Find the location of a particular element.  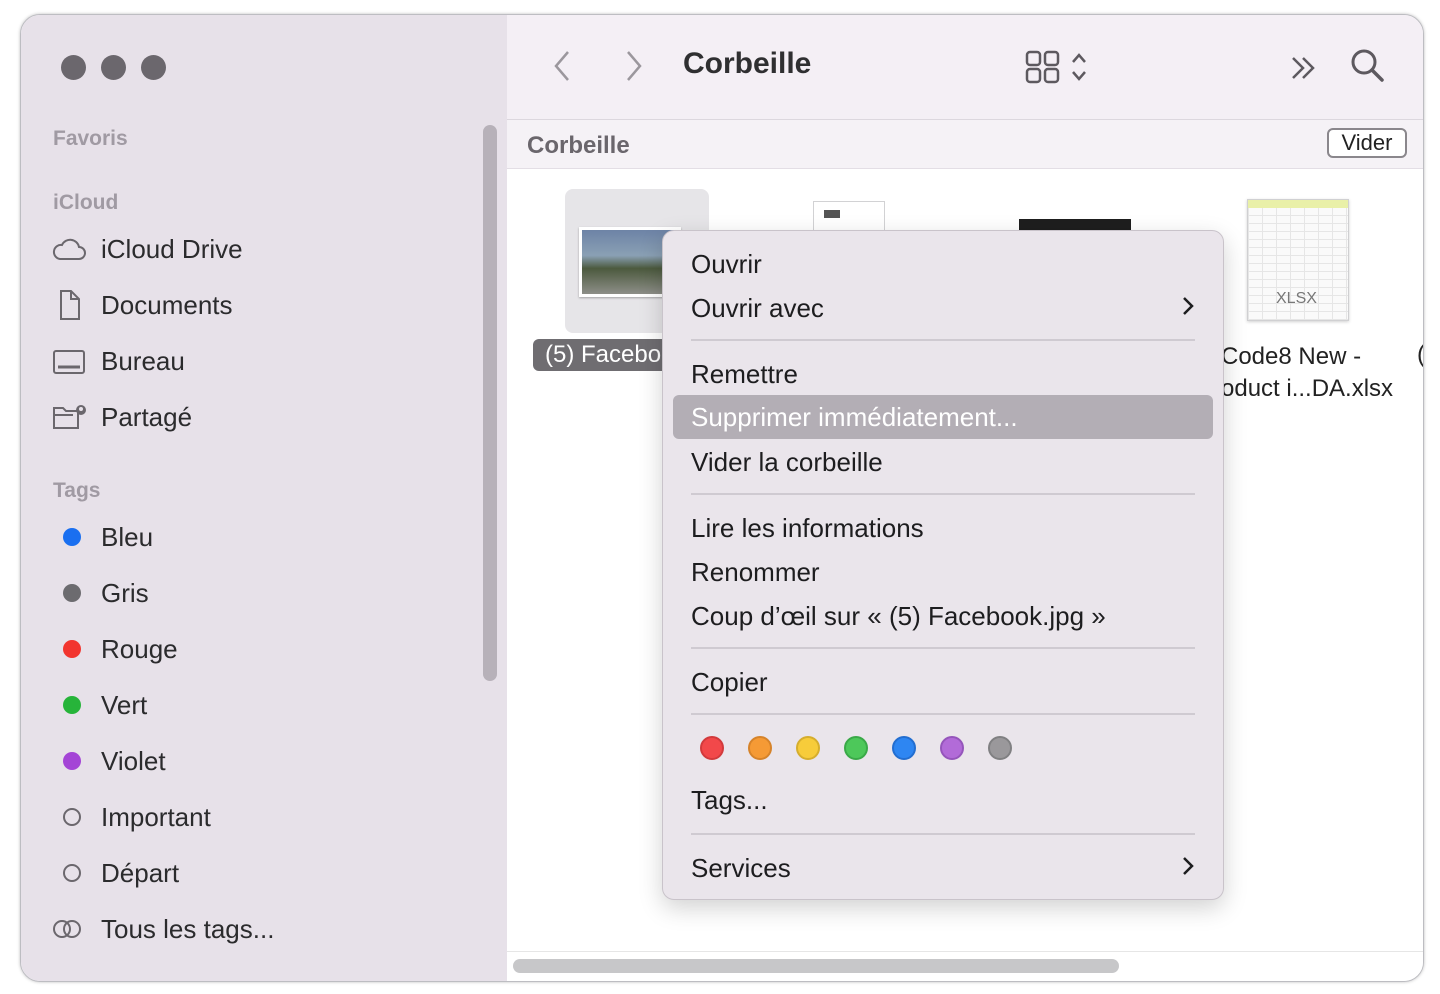

more-toolbar-button is located at coordinates (1304, 68).